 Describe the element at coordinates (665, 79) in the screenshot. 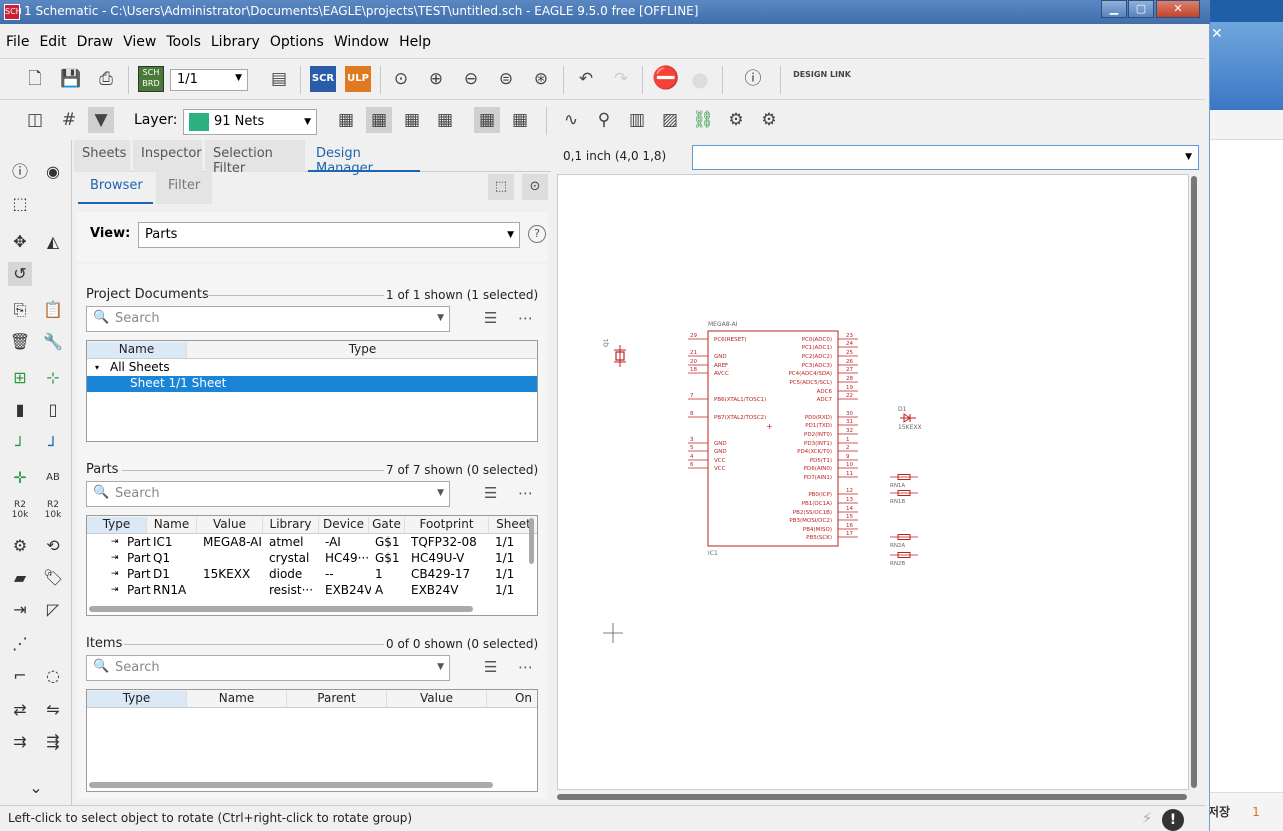

I see `stop-icon: ⛔` at that location.